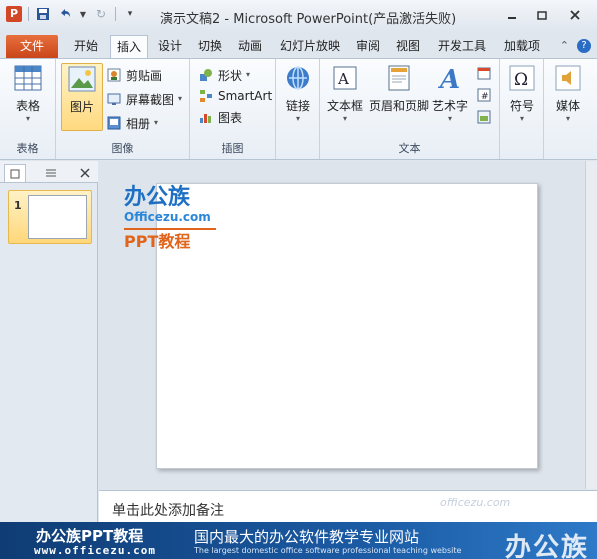 This screenshot has width=597, height=559. Describe the element at coordinates (150, 99) in the screenshot. I see `screenshot-label: 屏幕截图` at that location.